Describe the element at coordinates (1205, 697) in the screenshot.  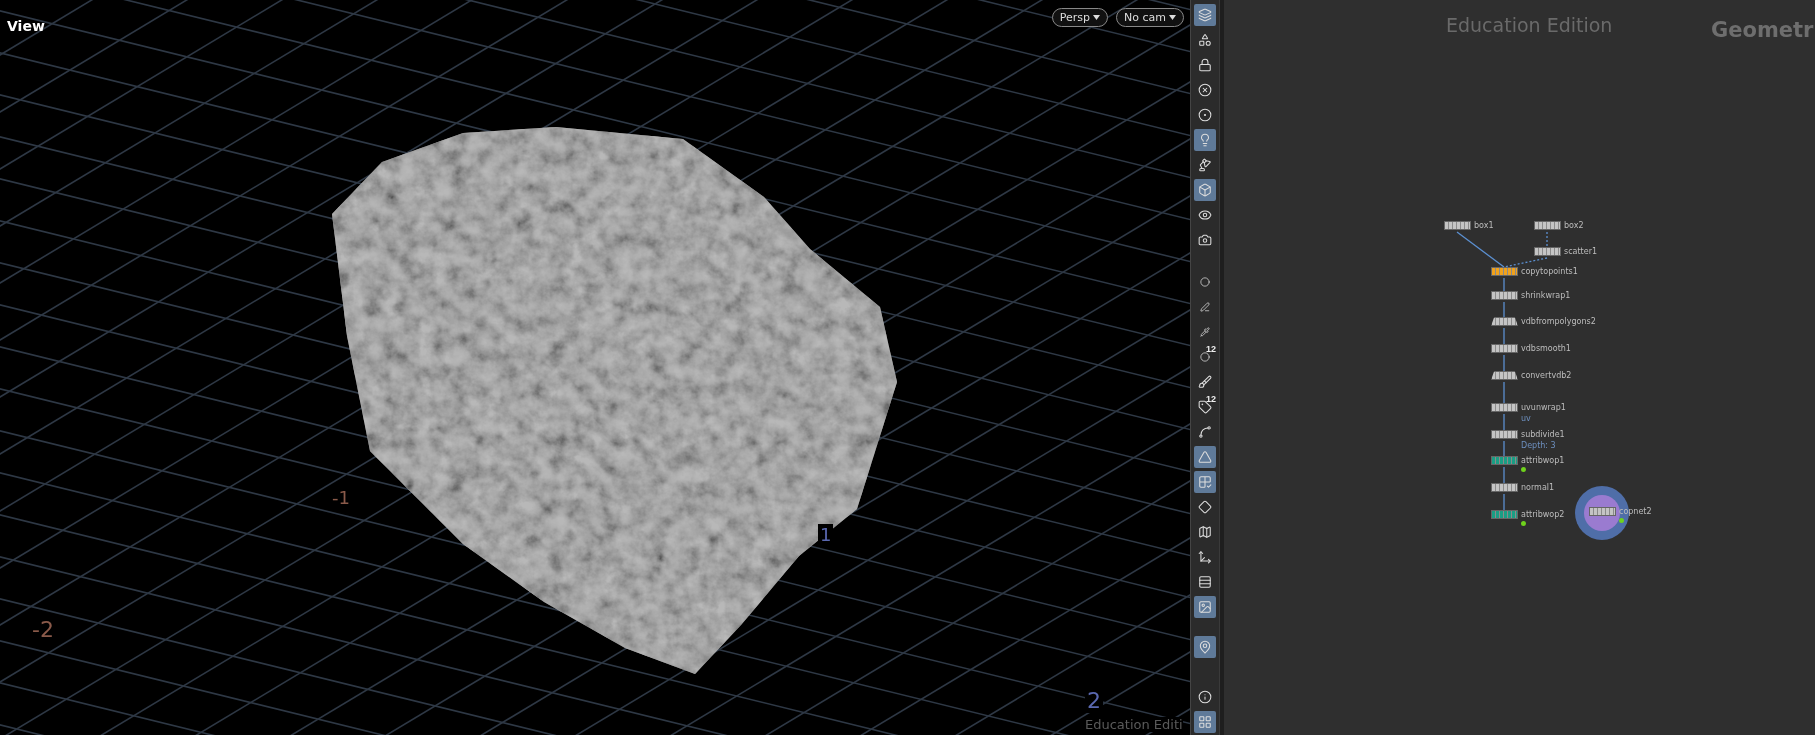
I see `info-icon` at that location.